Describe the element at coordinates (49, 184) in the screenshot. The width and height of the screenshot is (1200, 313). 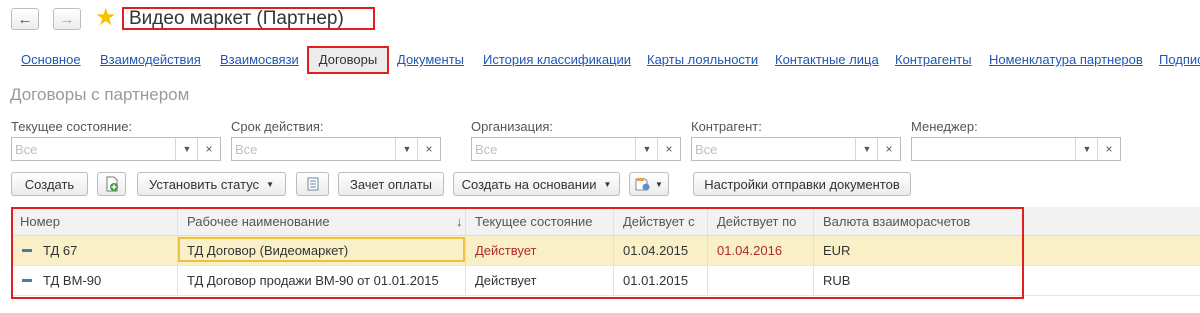
I see `create-button: Создать` at that location.